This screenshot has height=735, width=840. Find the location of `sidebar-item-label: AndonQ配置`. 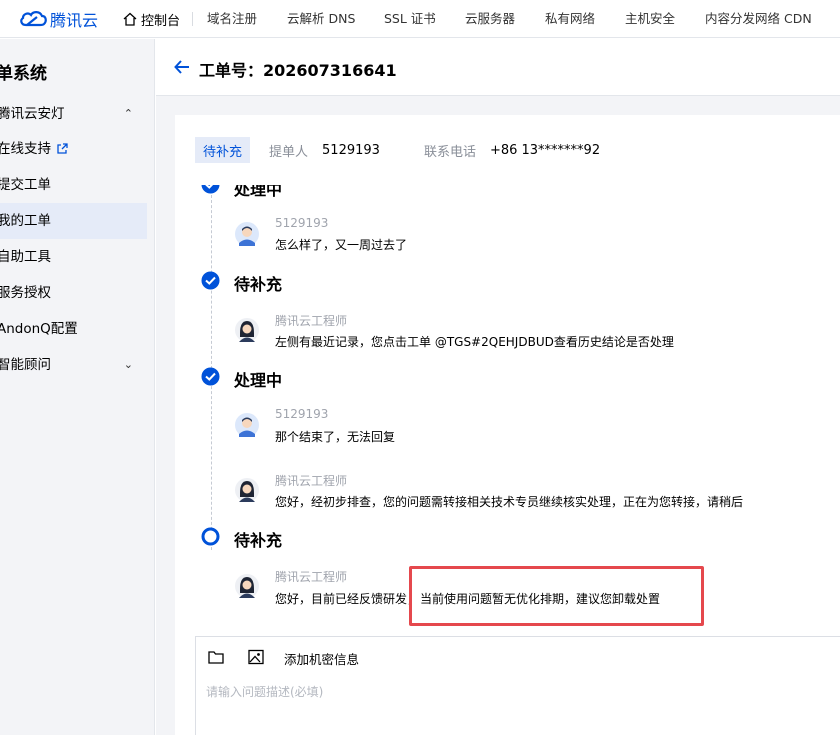

sidebar-item-label: AndonQ配置 is located at coordinates (39, 329).